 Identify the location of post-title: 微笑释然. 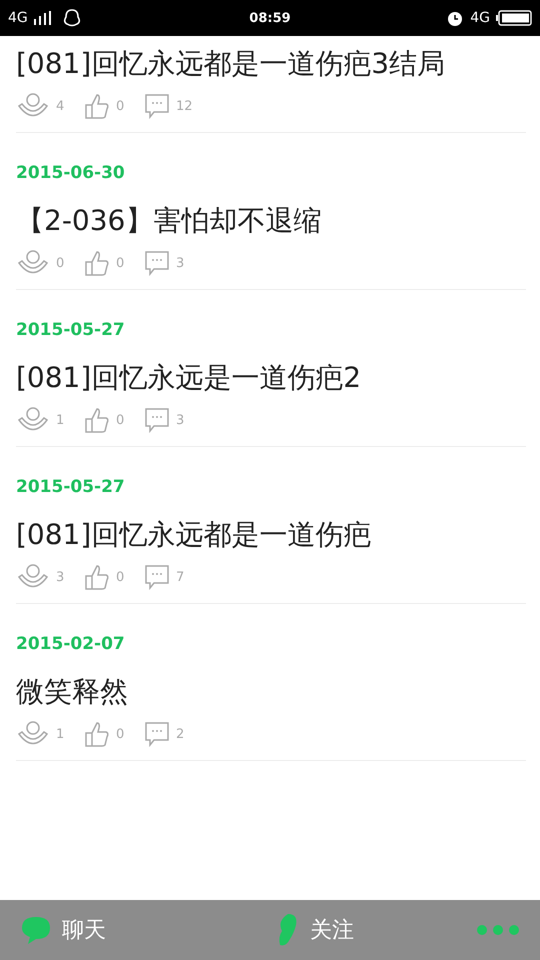
(271, 692).